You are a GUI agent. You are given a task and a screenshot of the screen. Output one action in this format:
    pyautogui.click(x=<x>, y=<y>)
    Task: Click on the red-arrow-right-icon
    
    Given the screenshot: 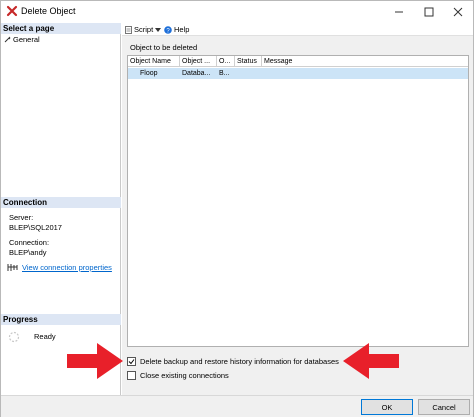 What is the action you would take?
    pyautogui.click(x=95, y=361)
    